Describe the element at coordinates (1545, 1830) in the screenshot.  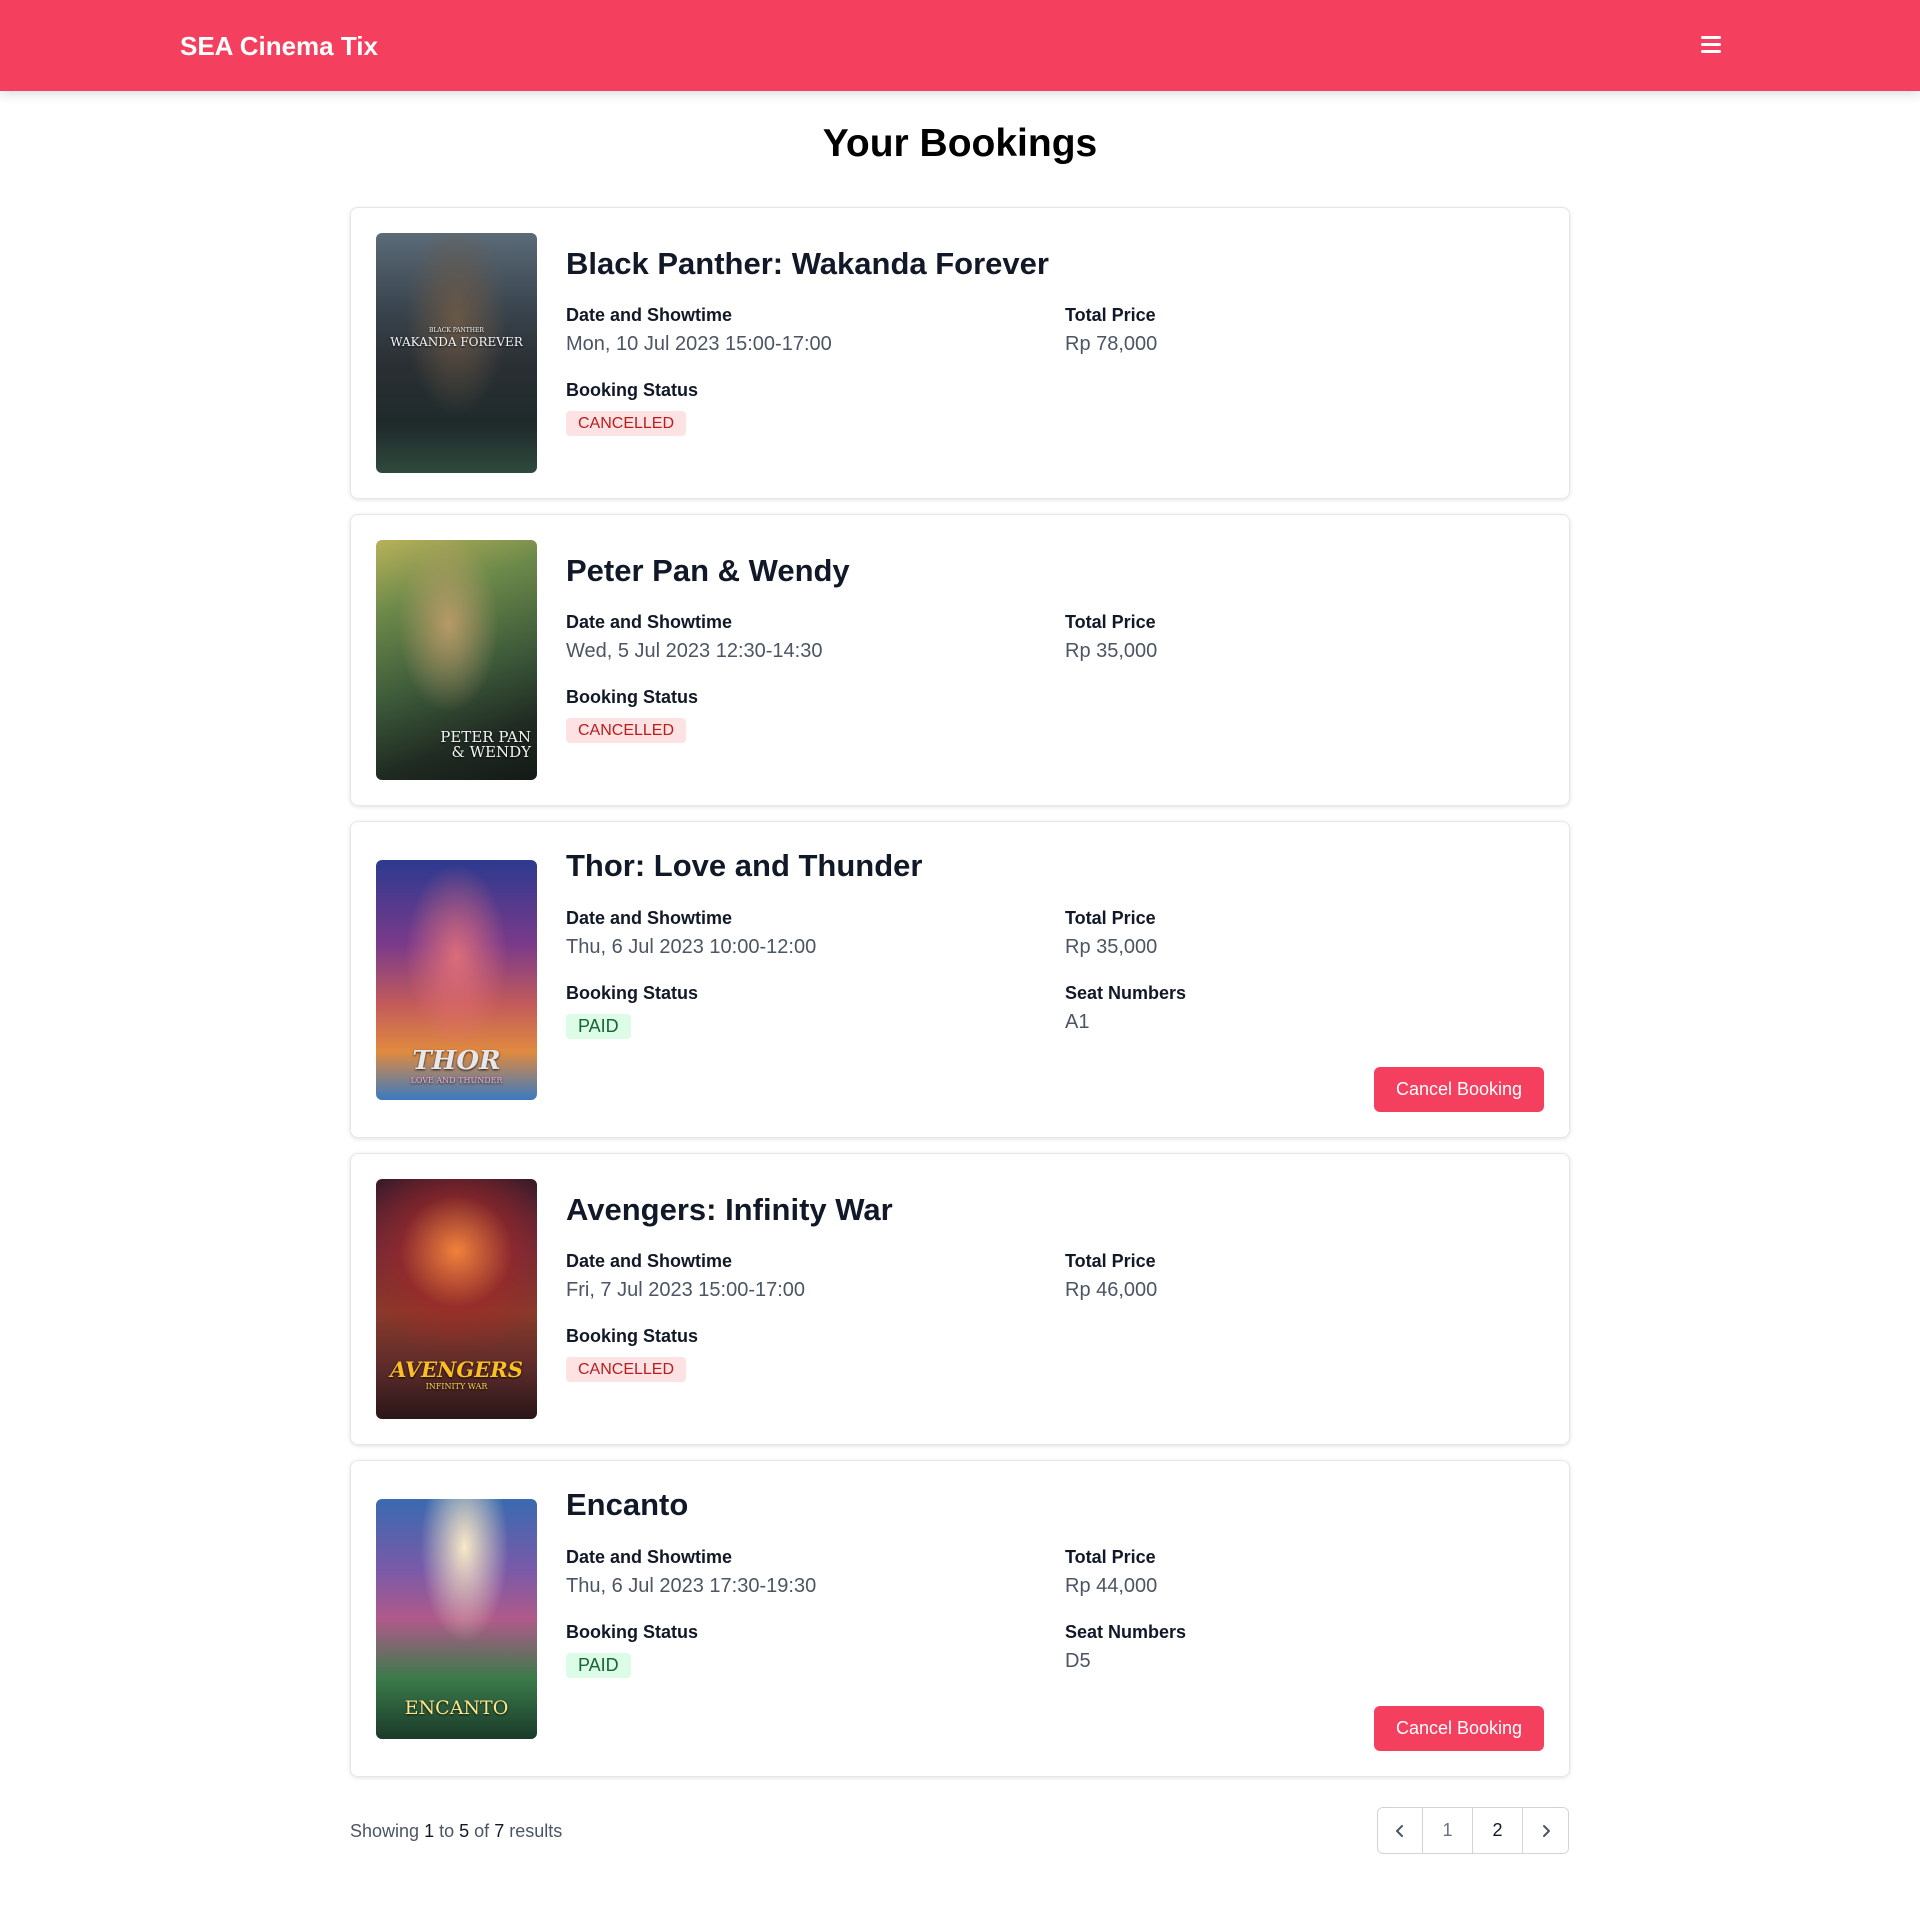
I see `chevron-right-icon` at that location.